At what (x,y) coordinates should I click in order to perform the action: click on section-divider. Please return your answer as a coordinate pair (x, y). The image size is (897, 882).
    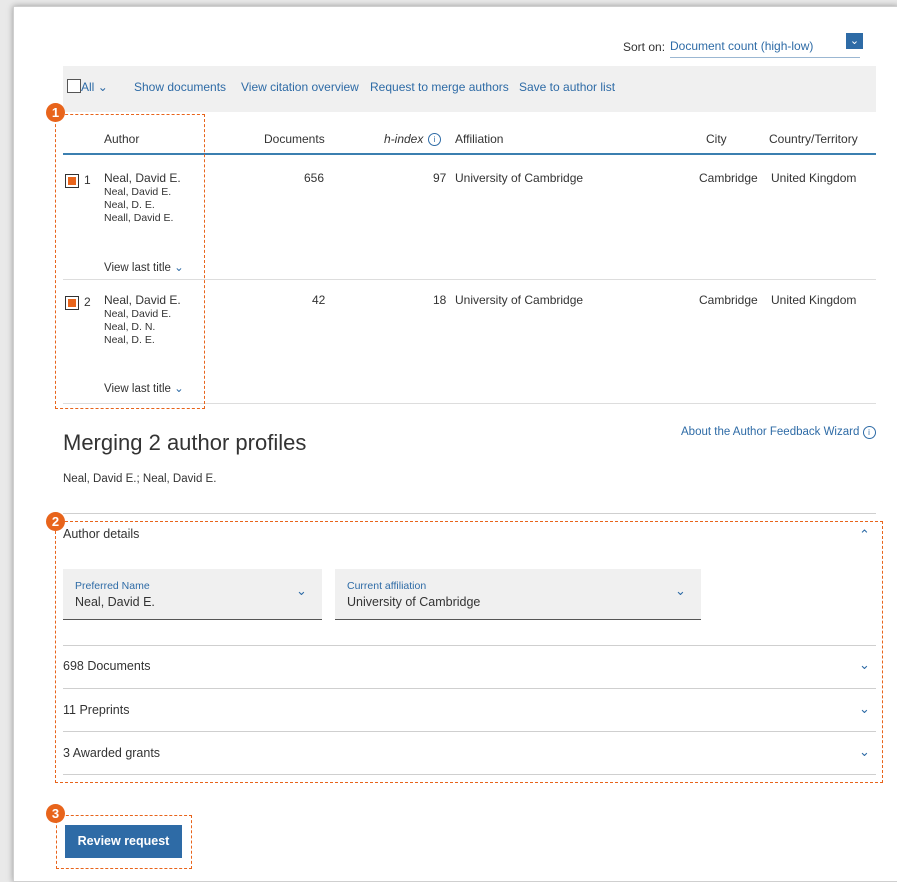
    Looking at the image, I should click on (469, 513).